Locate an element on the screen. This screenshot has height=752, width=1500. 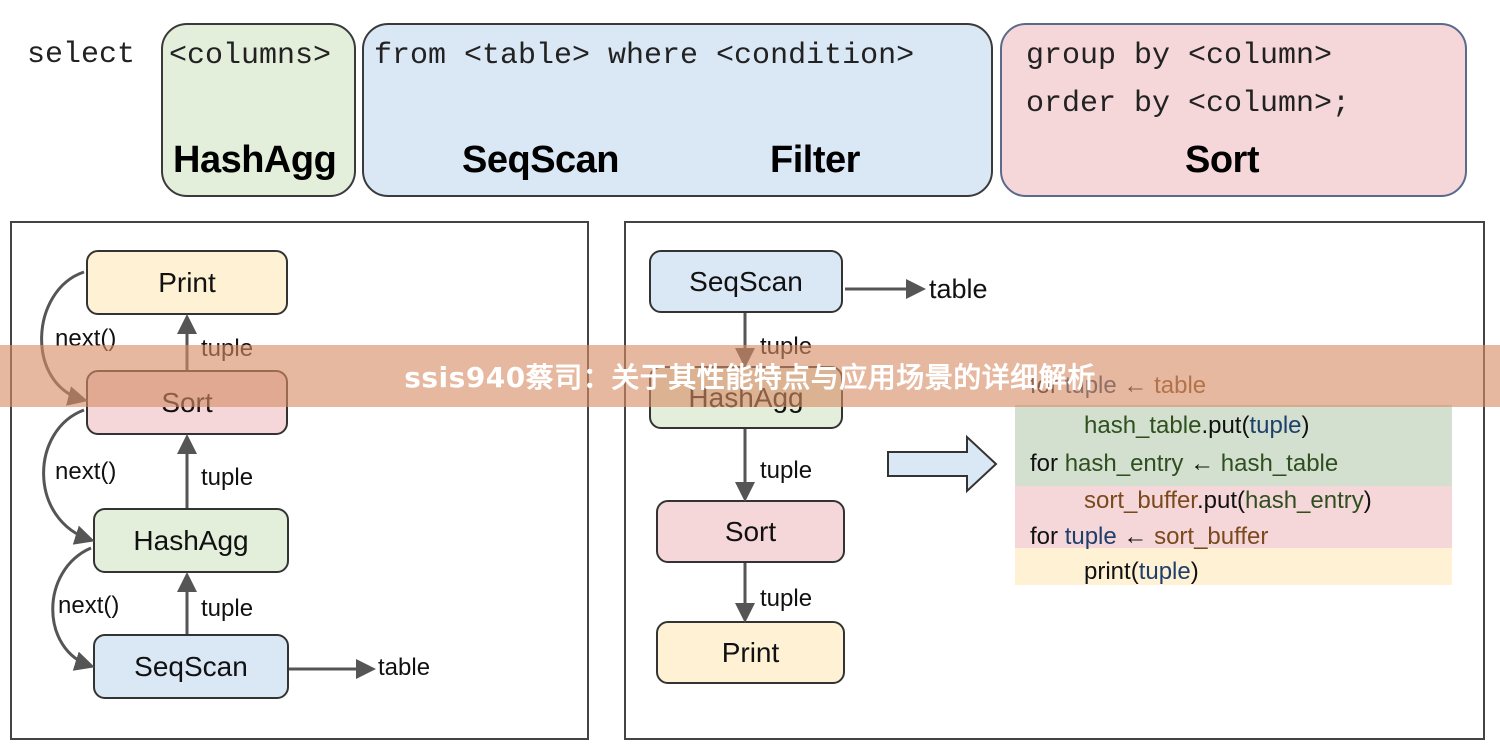
title-banner: ssis940蔡司：关于其性能特点与应用场景的详细解析 is located at coordinates (750, 376).